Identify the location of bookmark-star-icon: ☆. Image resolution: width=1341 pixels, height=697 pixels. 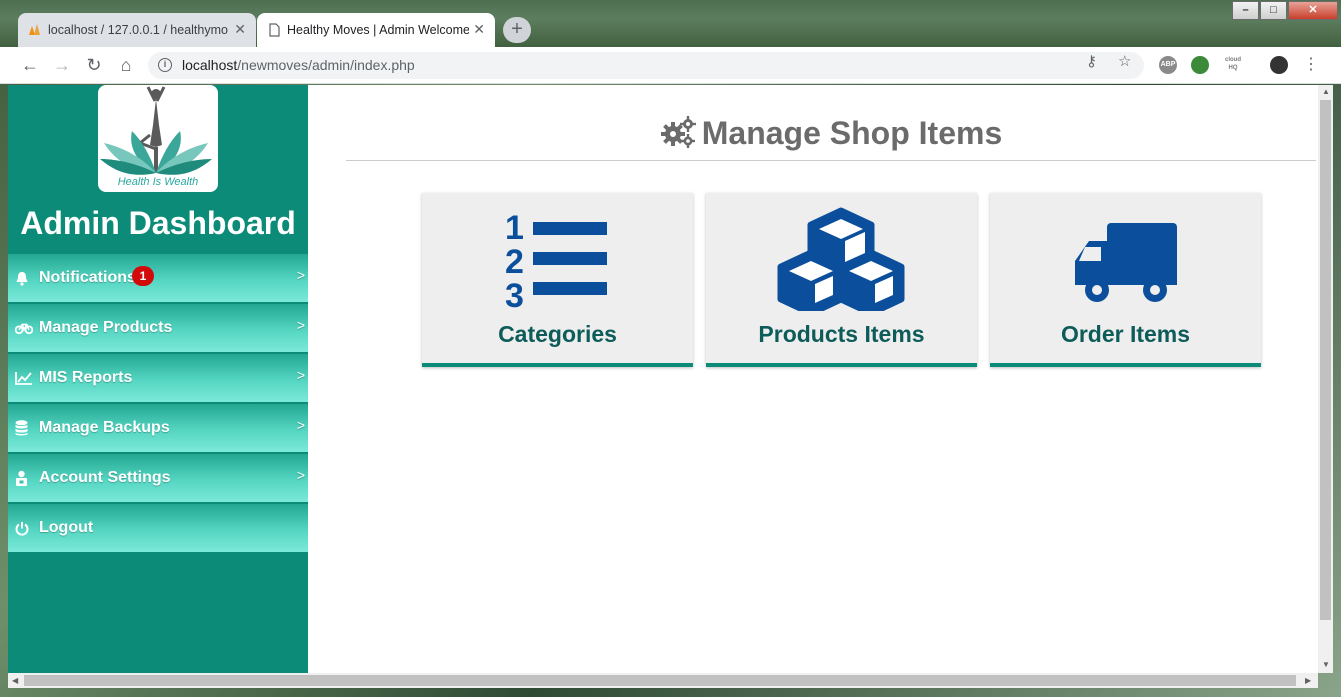
(1124, 61).